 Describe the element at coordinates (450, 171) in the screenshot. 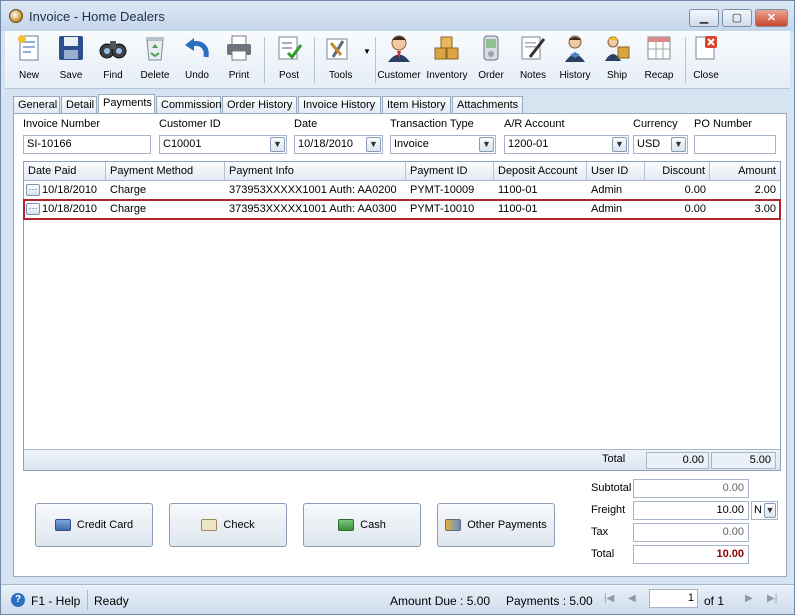

I see `column-payment-id: Payment ID` at that location.